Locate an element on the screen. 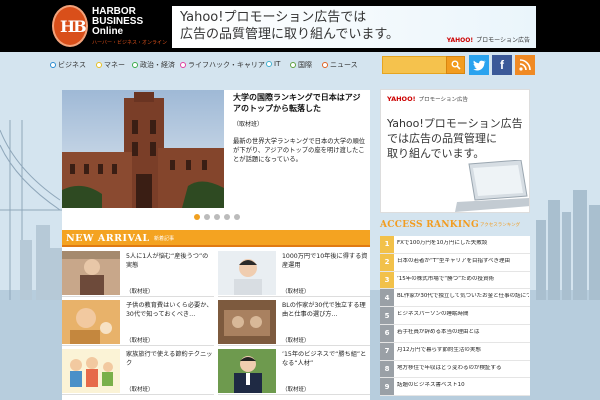 This screenshot has width=600, height=400. sidebar-ad-text: Yahoo!プロモーション広告 では広告の品質管理に 取り組んでいます。 is located at coordinates (455, 138).